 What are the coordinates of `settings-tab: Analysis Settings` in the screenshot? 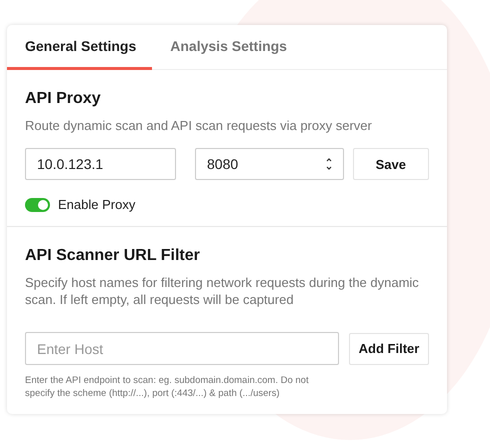 It's located at (227, 47).